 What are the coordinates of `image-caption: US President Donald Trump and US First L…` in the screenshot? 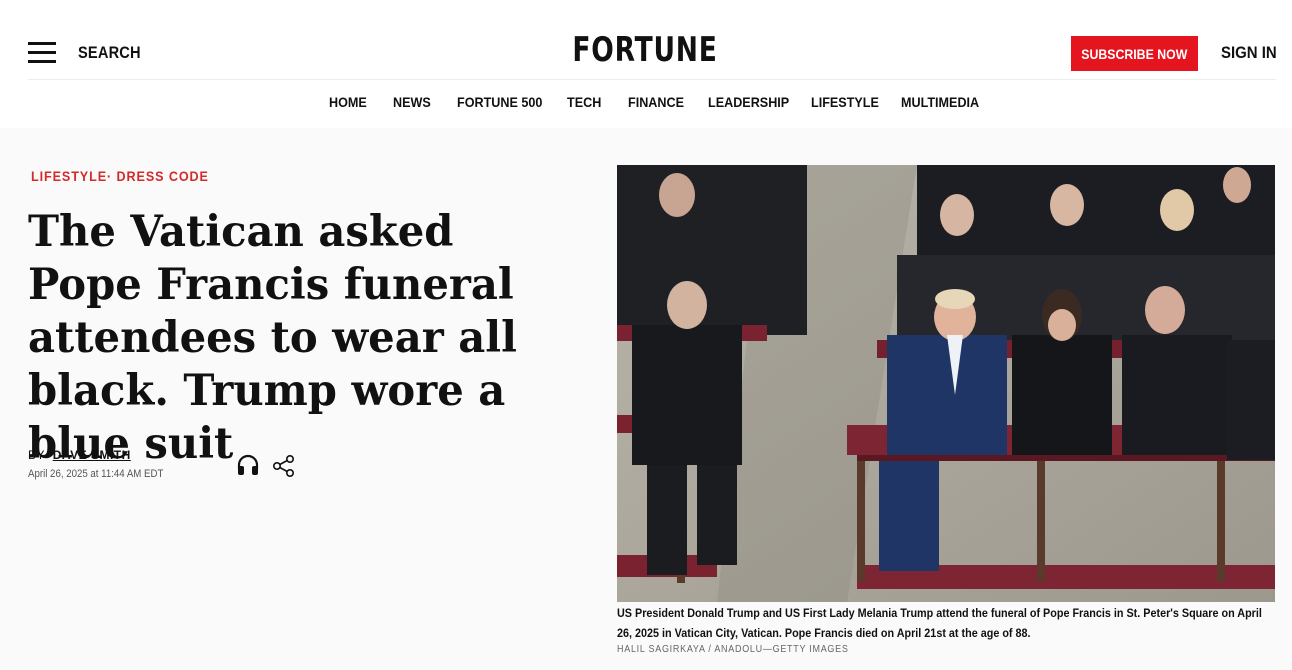 It's located at (947, 623).